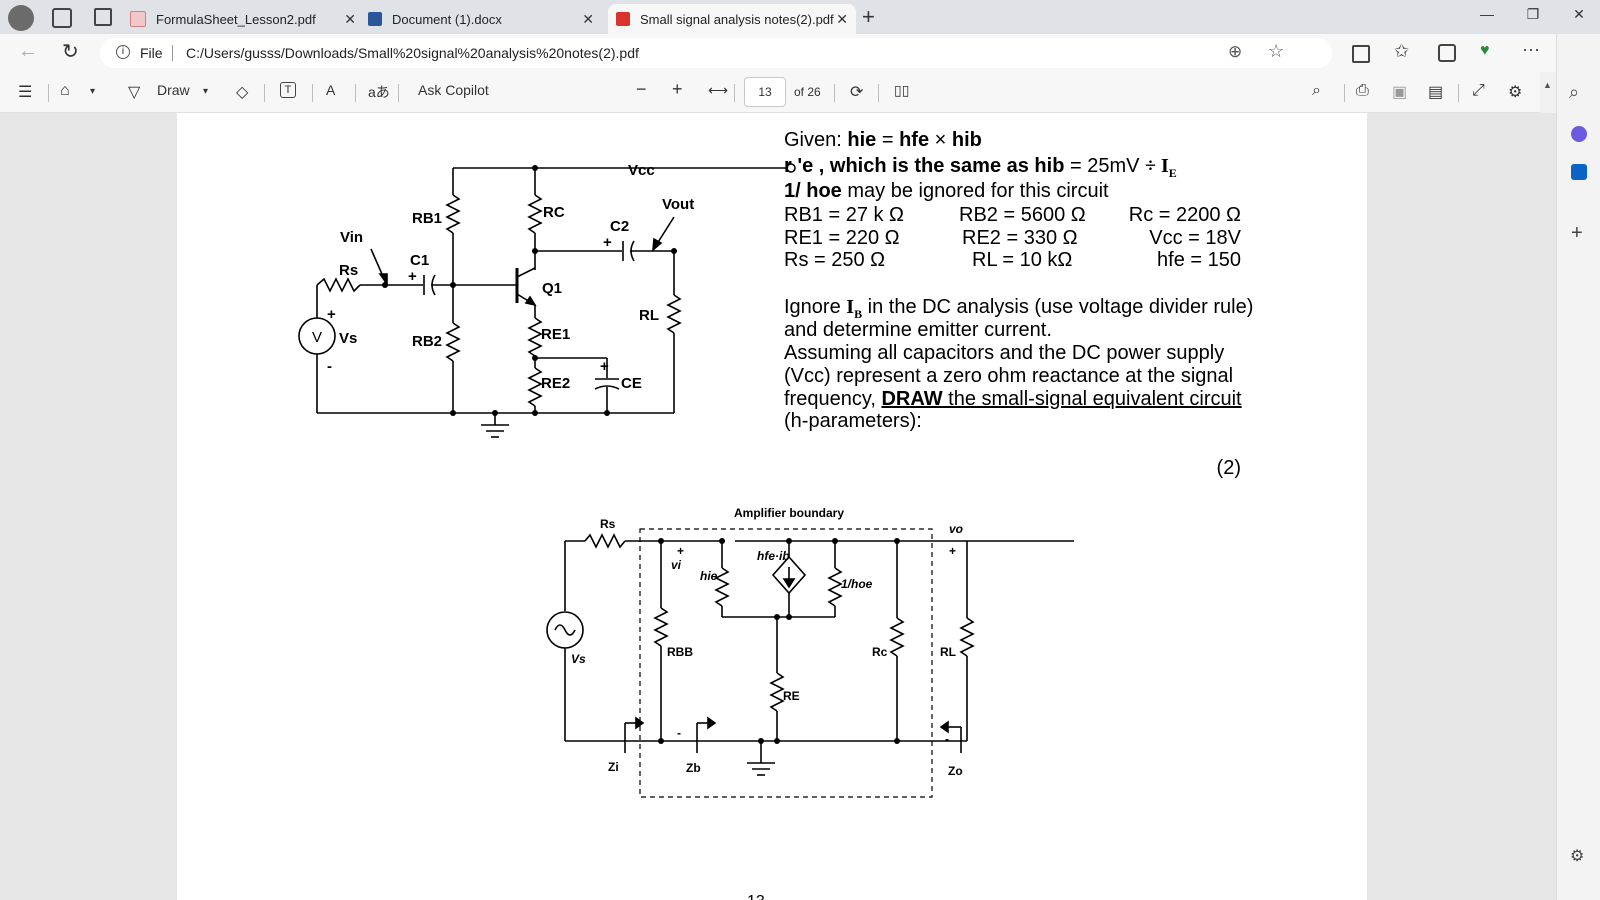 This screenshot has height=900, width=1600. I want to click on add-sidebar-app-icon: +, so click(1577, 233).